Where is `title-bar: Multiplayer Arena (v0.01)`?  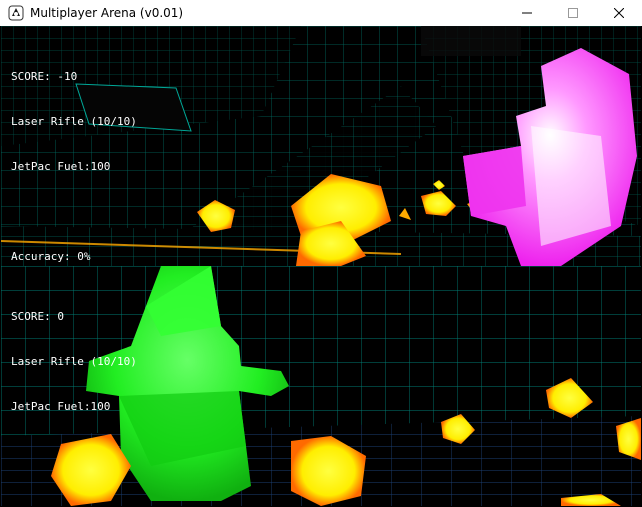 title-bar: Multiplayer Arena (v0.01) is located at coordinates (321, 13).